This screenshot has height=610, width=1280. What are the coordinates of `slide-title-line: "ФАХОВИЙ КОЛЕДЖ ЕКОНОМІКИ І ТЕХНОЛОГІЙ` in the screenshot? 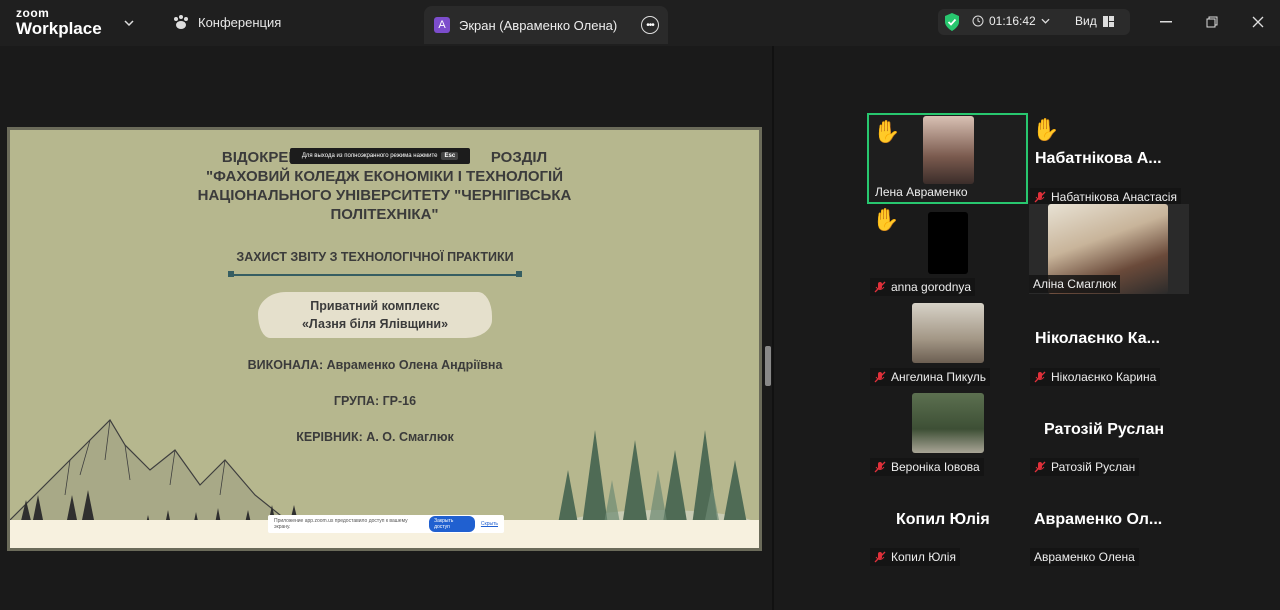 It's located at (384, 176).